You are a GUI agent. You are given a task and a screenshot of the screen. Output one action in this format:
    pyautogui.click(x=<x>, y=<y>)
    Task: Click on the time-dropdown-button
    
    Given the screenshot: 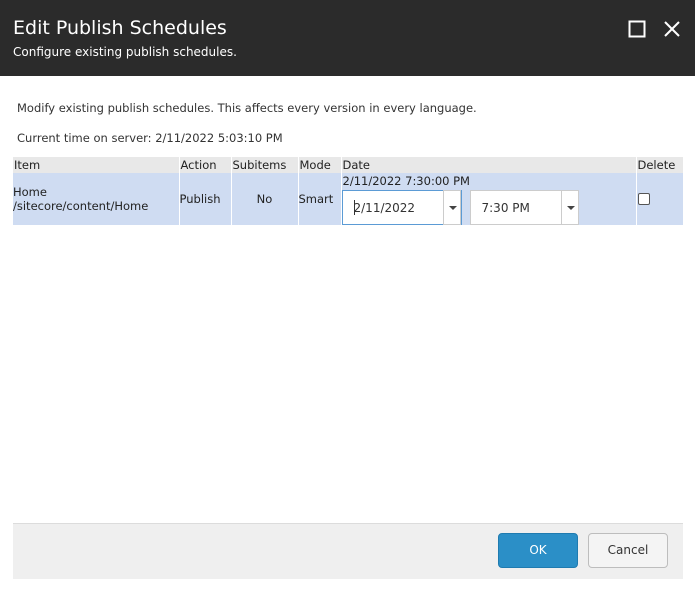 What is the action you would take?
    pyautogui.click(x=569, y=207)
    